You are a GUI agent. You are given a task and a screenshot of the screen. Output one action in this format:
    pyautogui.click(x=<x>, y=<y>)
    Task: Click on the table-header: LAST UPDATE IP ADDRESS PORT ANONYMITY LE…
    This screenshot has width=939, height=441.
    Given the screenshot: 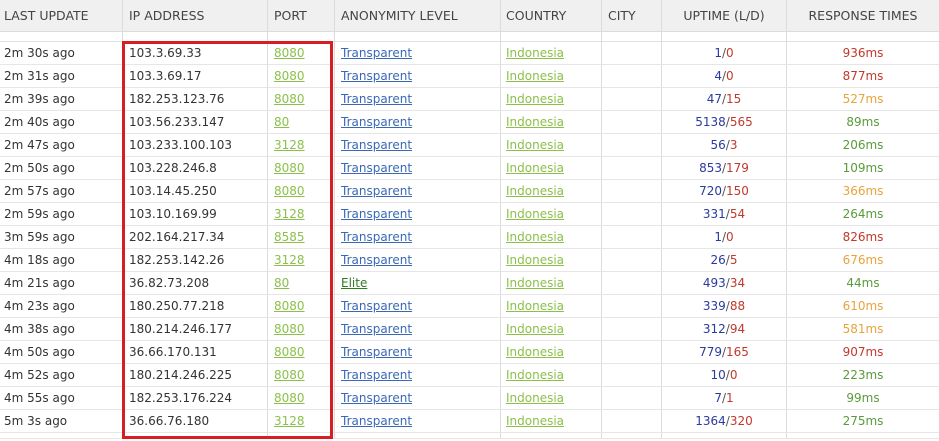 What is the action you would take?
    pyautogui.click(x=469, y=16)
    